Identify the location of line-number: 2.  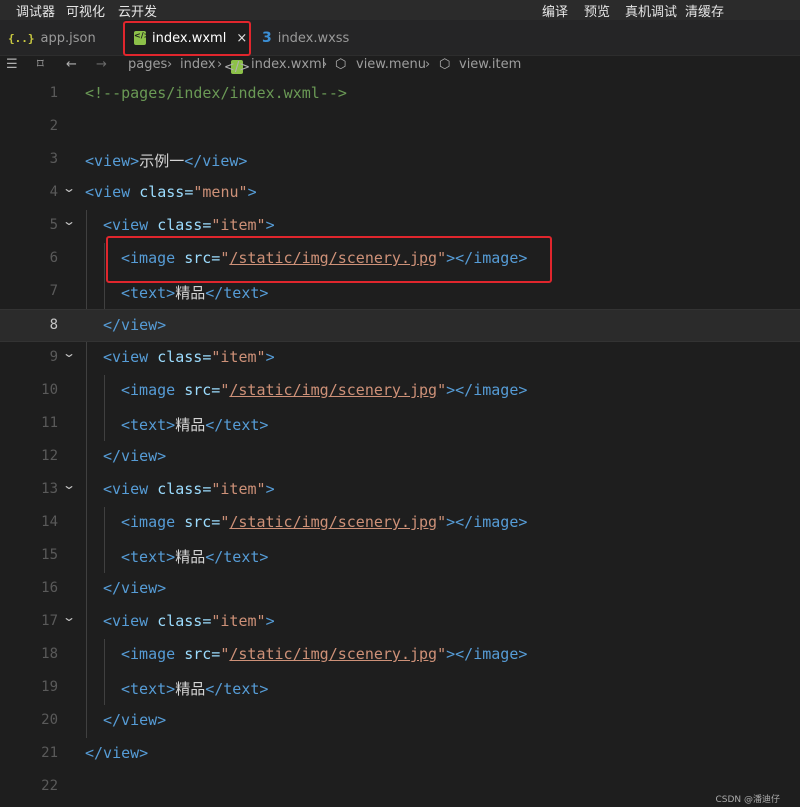
(53, 126).